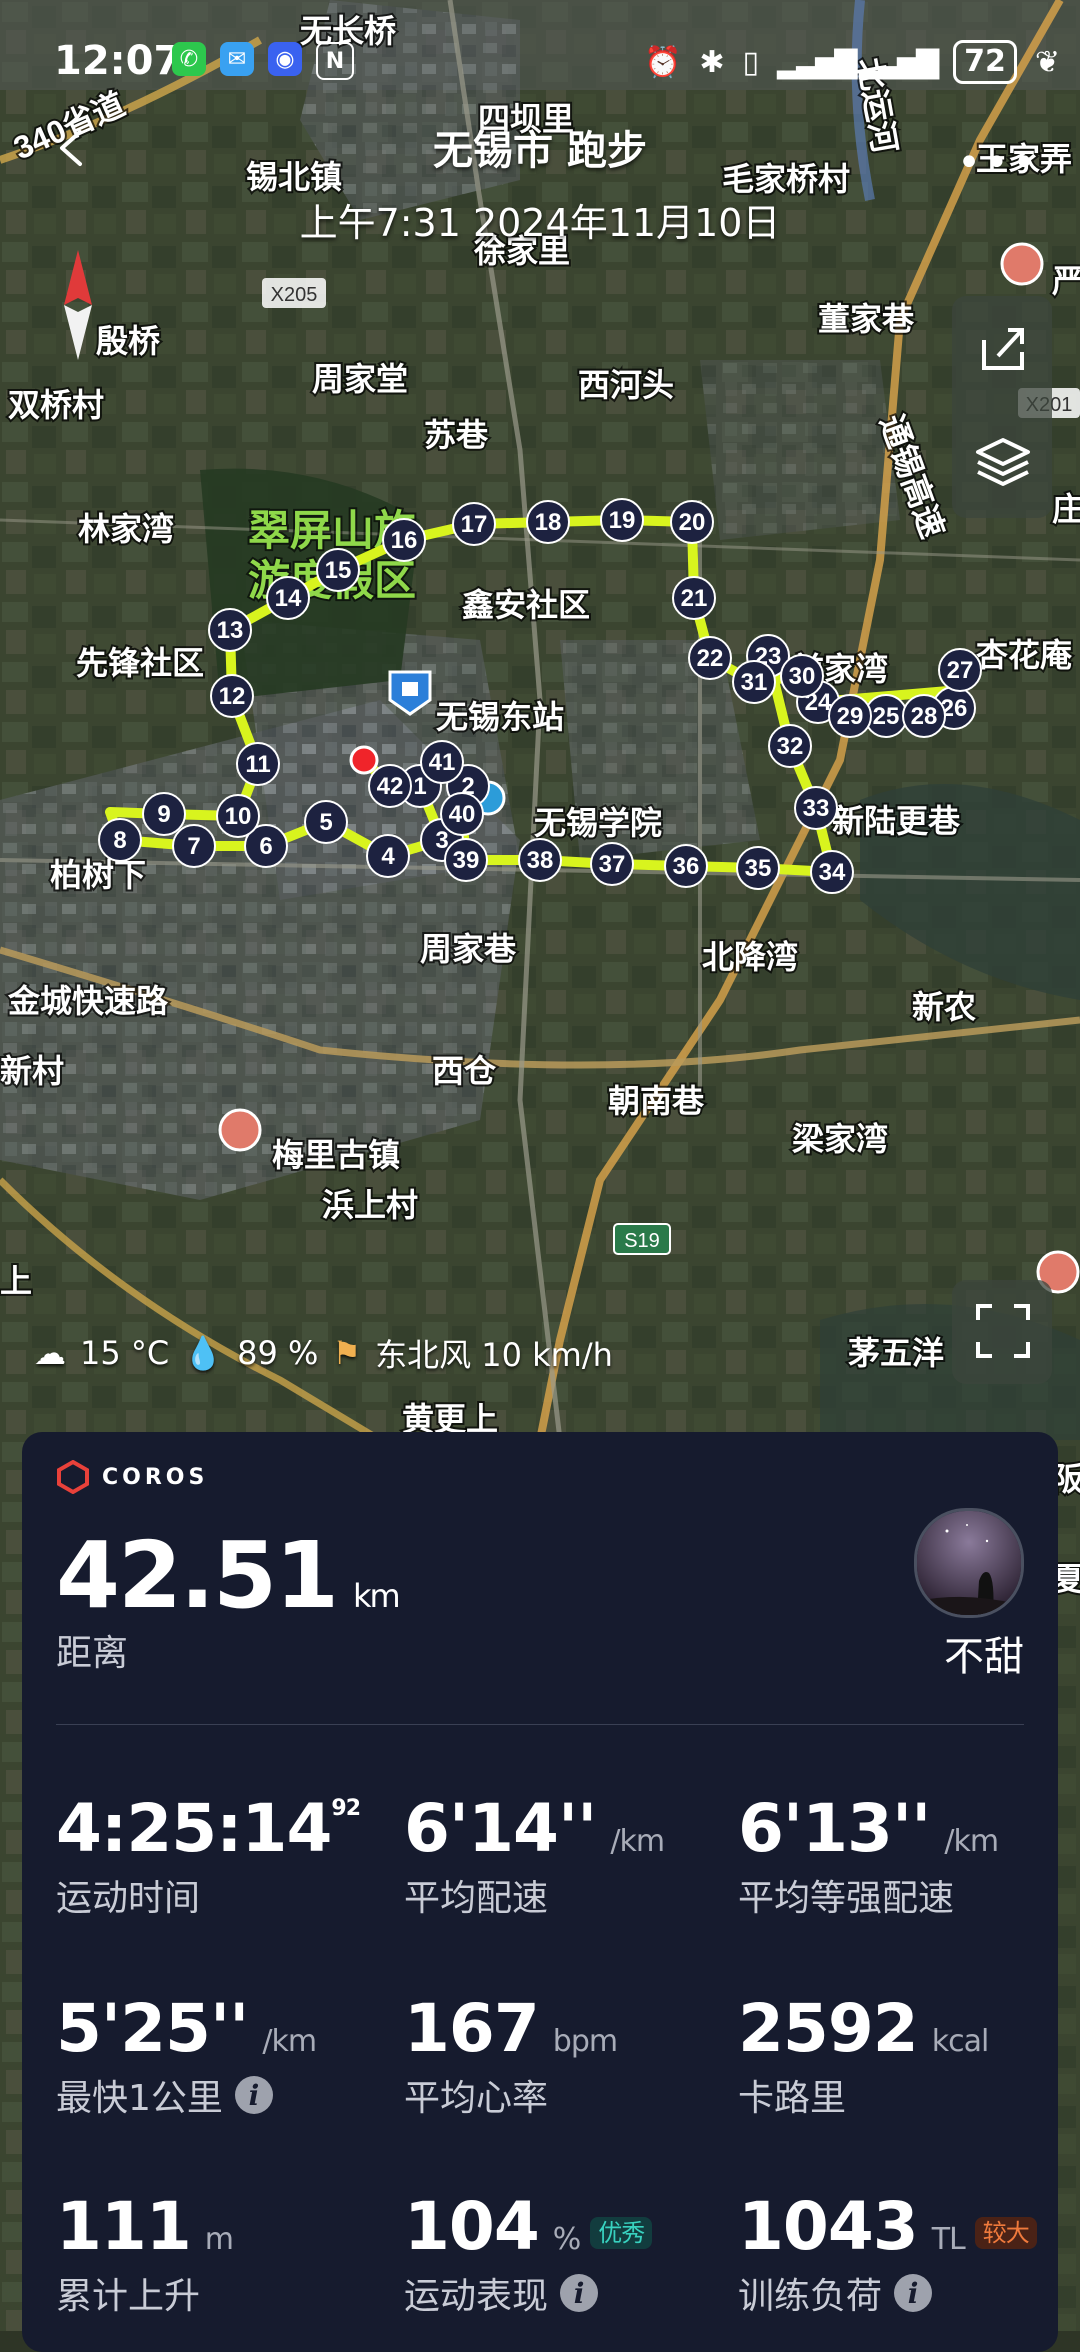  I want to click on svg-text: 14, so click(288, 598).